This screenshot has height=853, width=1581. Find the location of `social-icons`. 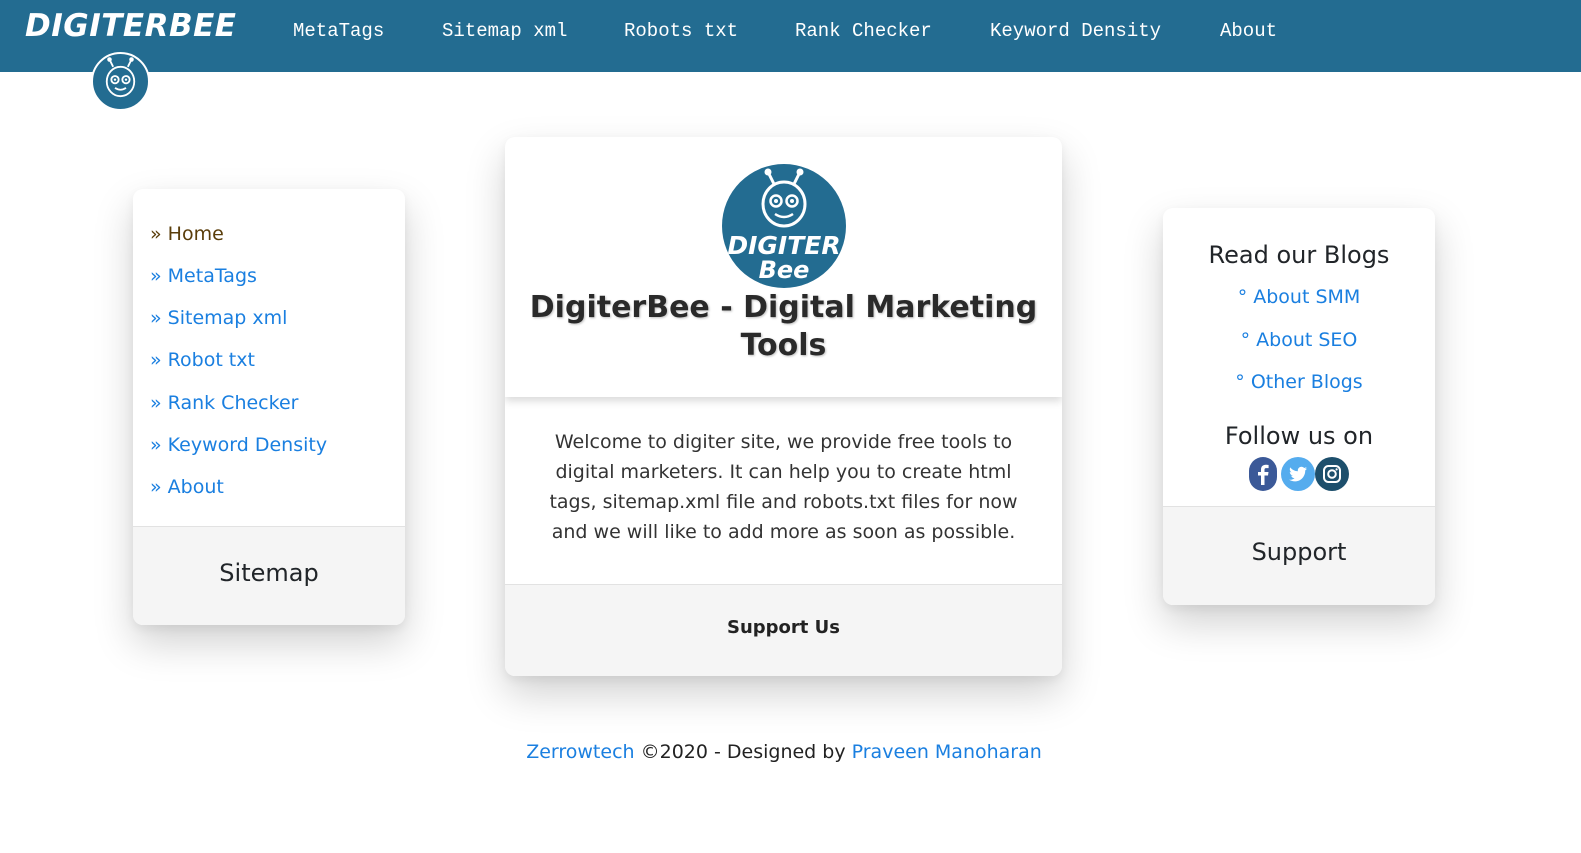

social-icons is located at coordinates (1299, 475).